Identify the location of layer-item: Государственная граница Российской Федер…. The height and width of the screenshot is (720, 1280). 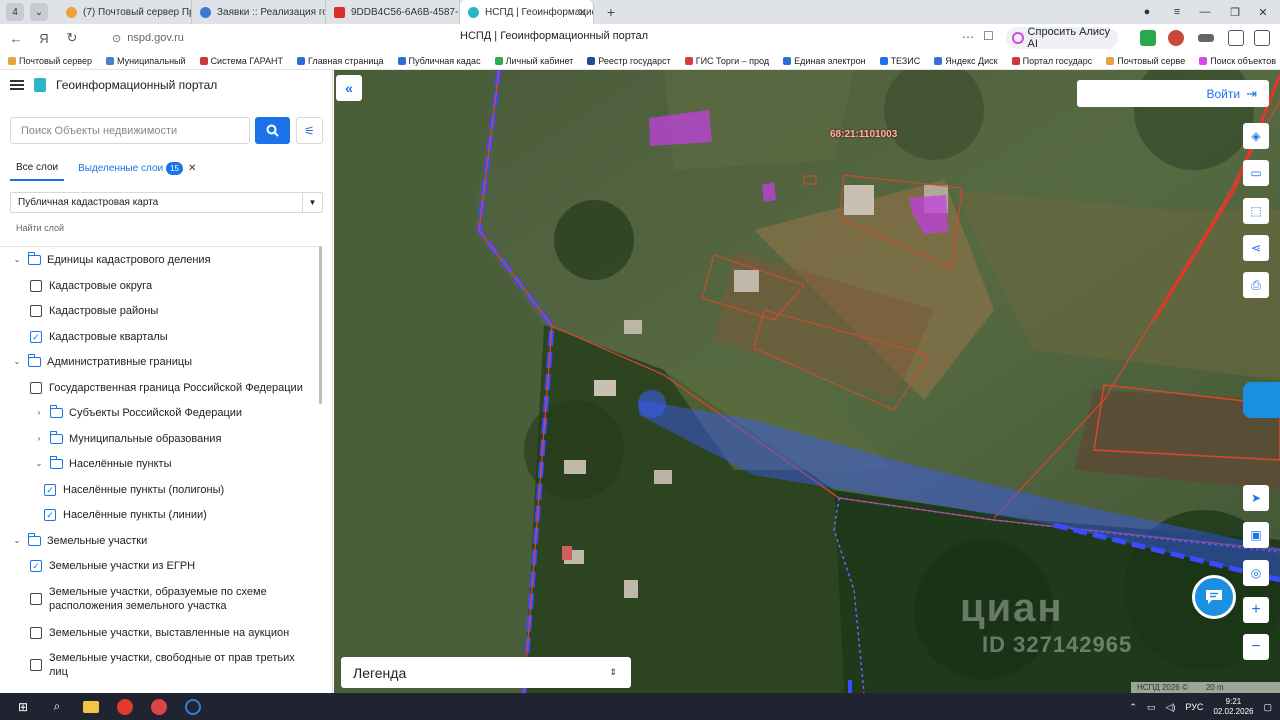
(166, 388).